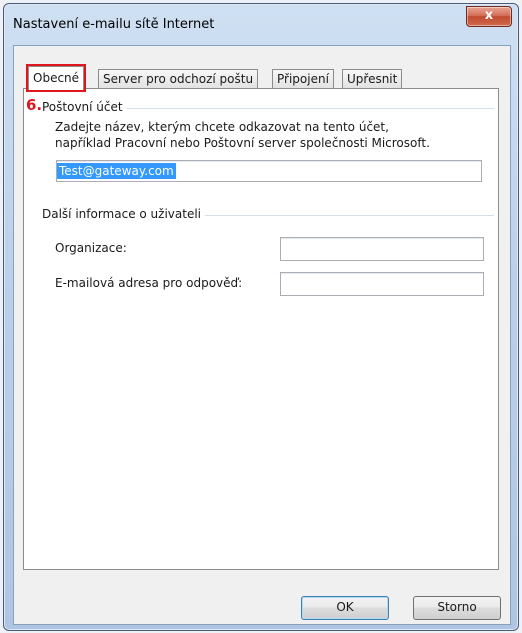 This screenshot has width=522, height=633. What do you see at coordinates (149, 283) in the screenshot?
I see `reply-email-label: E-mailová adresa pro odpověď:` at bounding box center [149, 283].